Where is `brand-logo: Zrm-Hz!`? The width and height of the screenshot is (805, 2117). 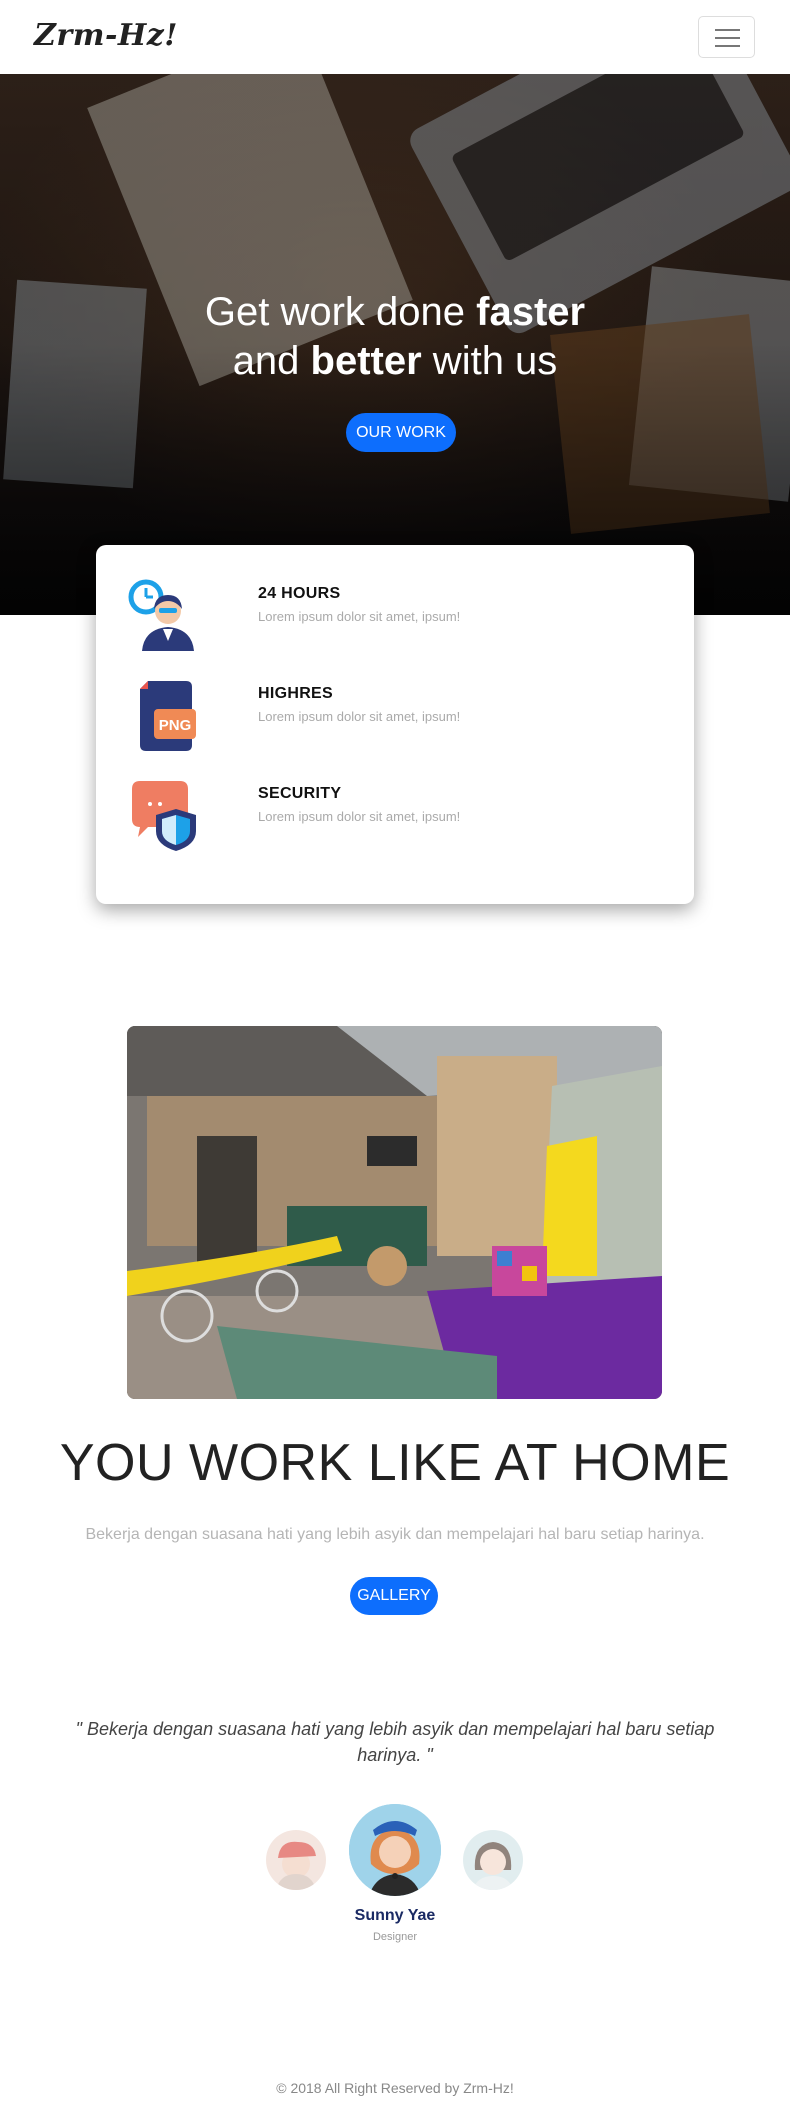 brand-logo: Zrm-Hz! is located at coordinates (106, 35).